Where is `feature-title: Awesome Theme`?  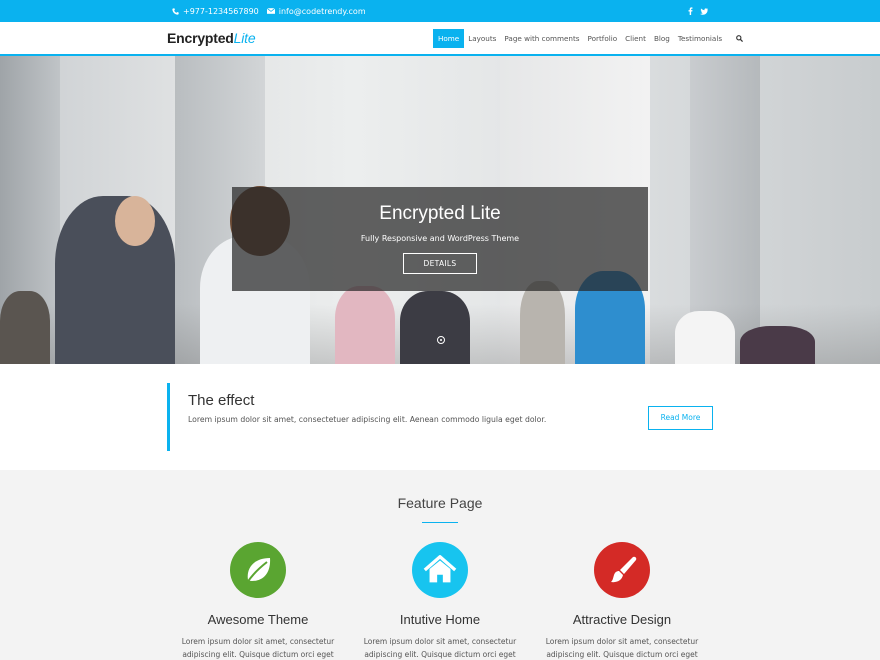 feature-title: Awesome Theme is located at coordinates (258, 619).